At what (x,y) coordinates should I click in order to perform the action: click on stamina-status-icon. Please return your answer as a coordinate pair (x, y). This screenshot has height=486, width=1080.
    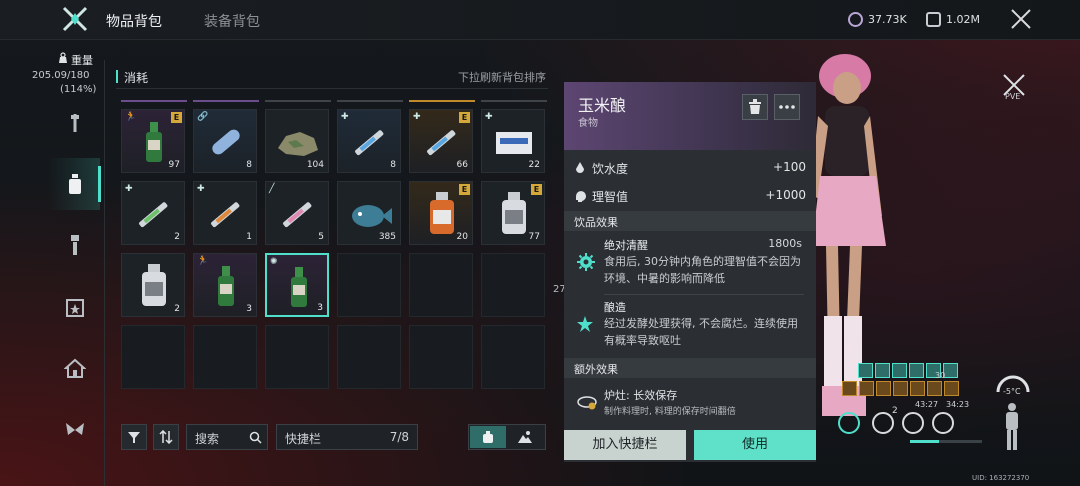
    Looking at the image, I should click on (943, 423).